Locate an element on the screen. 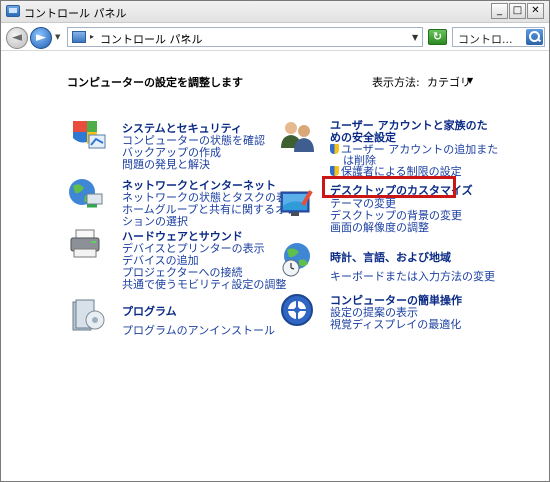  maximize-button: □ is located at coordinates (517, 11).